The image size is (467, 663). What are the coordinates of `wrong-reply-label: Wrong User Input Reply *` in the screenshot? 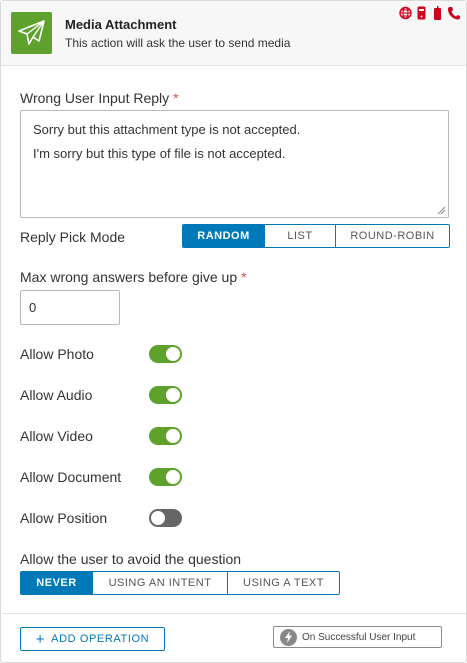 It's located at (99, 98).